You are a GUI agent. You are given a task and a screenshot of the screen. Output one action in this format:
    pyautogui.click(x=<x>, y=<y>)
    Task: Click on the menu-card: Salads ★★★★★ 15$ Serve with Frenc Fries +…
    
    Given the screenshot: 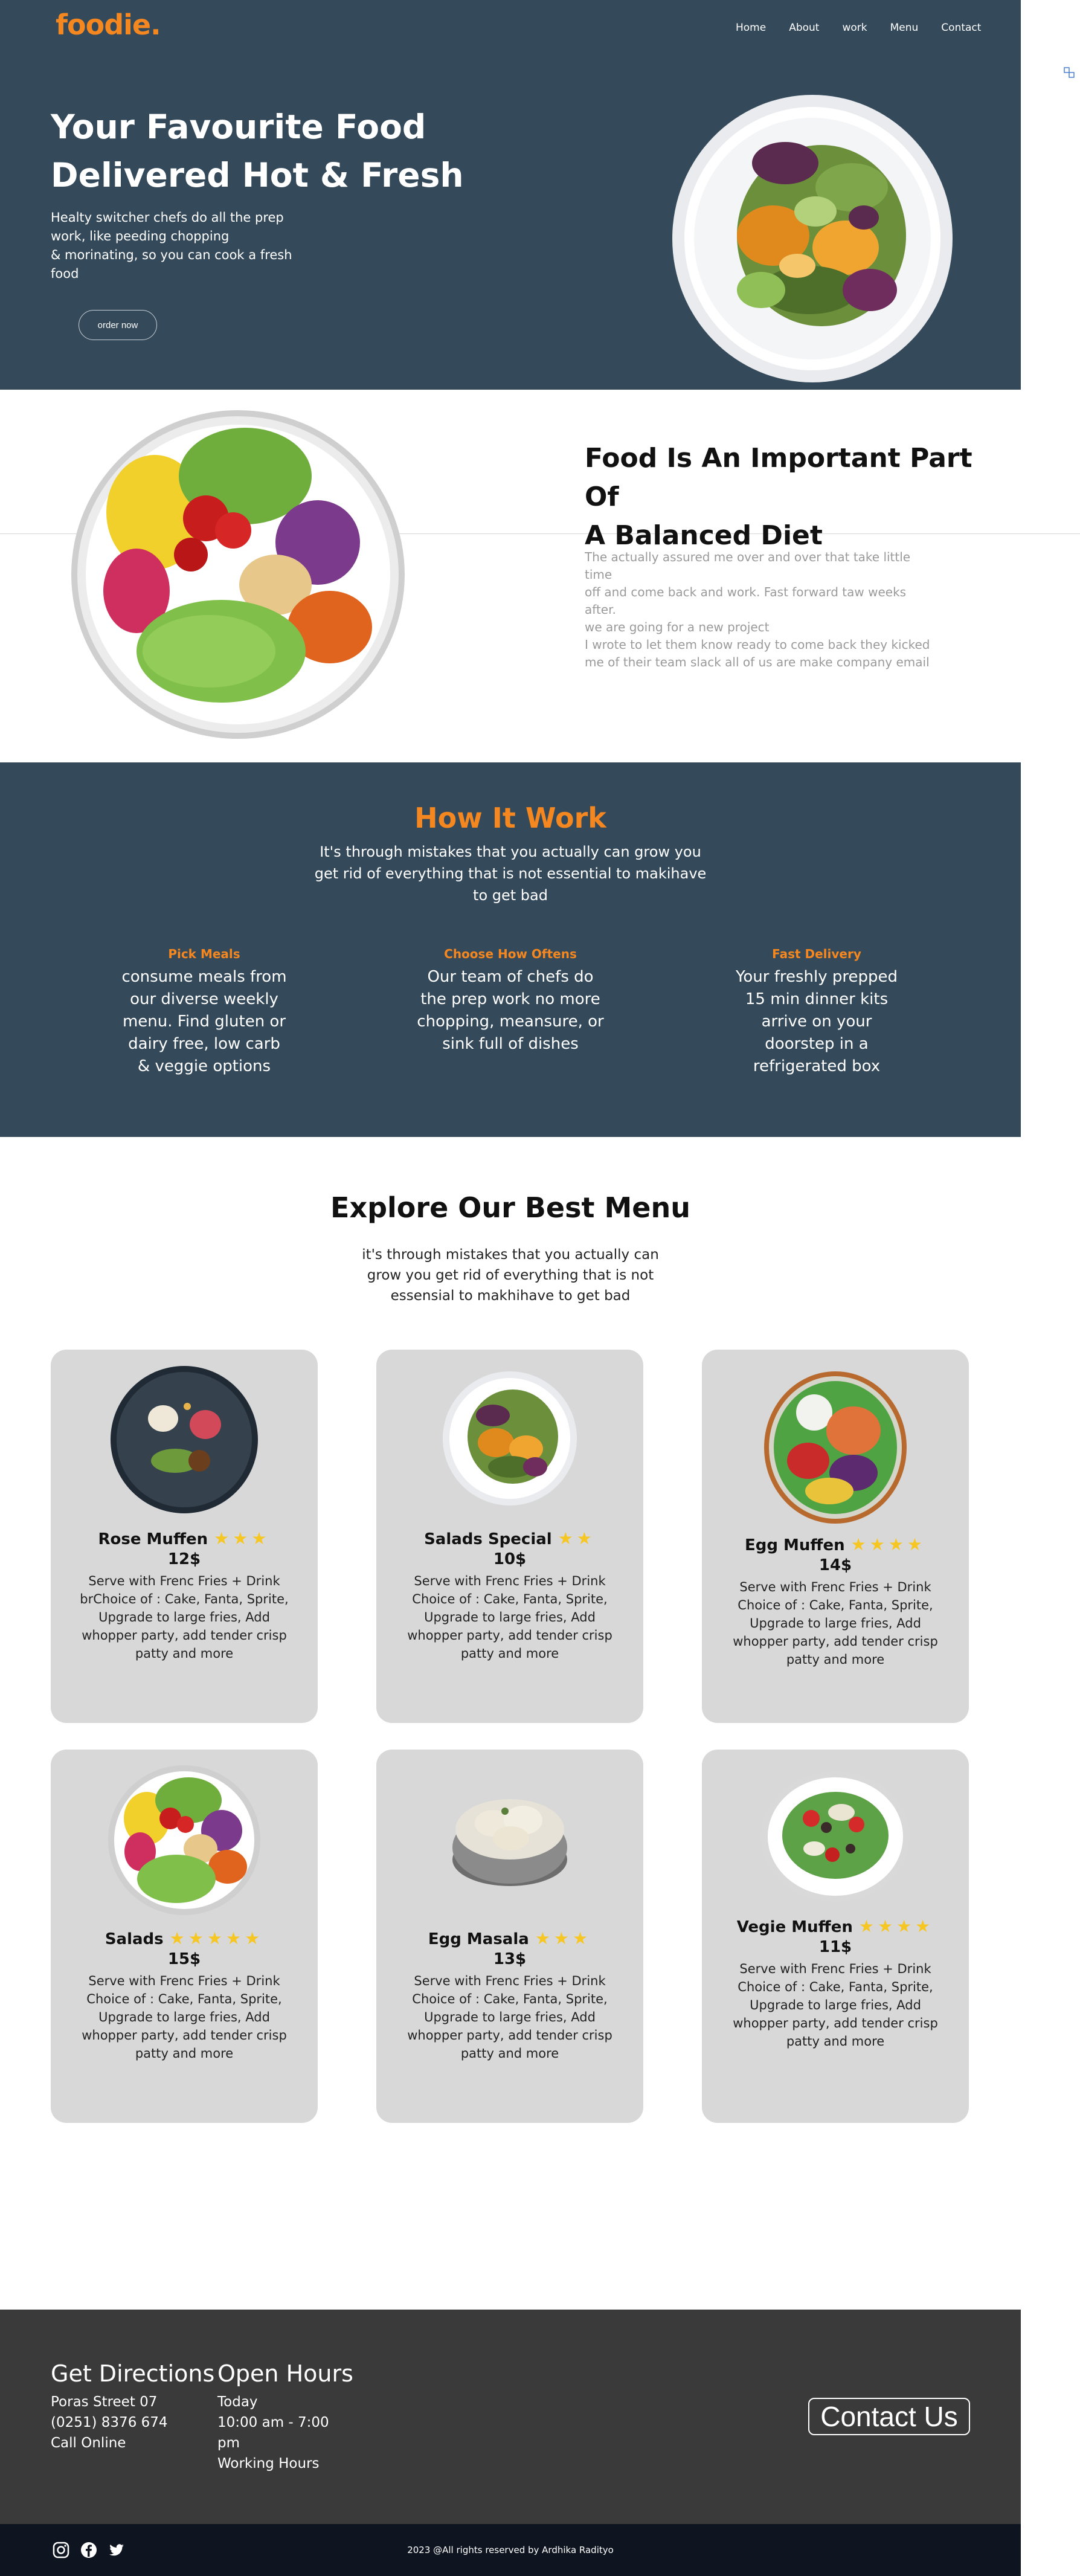 What is the action you would take?
    pyautogui.click(x=184, y=1937)
    